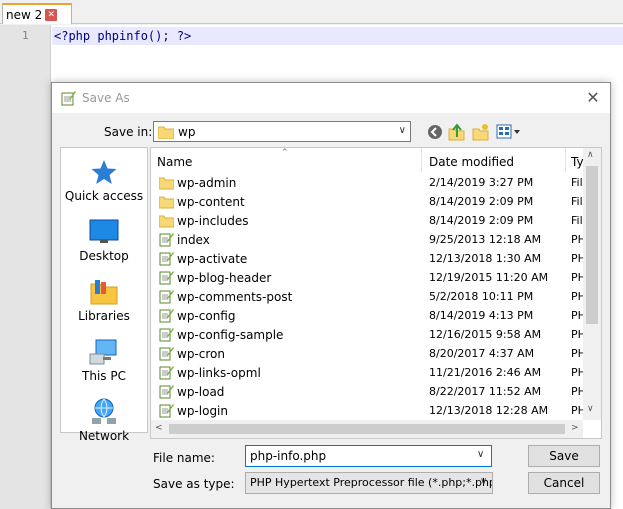 Image resolution: width=623 pixels, height=509 pixels. I want to click on place-label: Libraries, so click(104, 316).